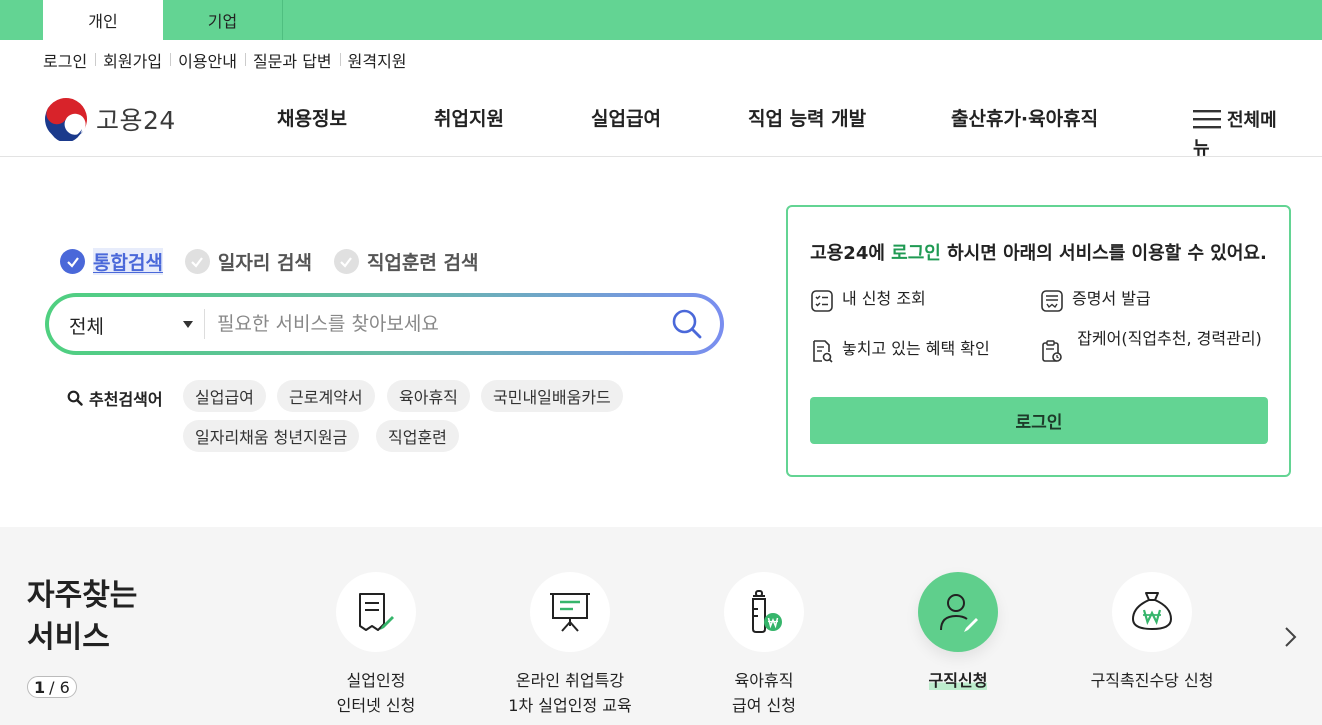  What do you see at coordinates (1238, 135) in the screenshot?
I see `all-menu-button: 전체메뉴` at bounding box center [1238, 135].